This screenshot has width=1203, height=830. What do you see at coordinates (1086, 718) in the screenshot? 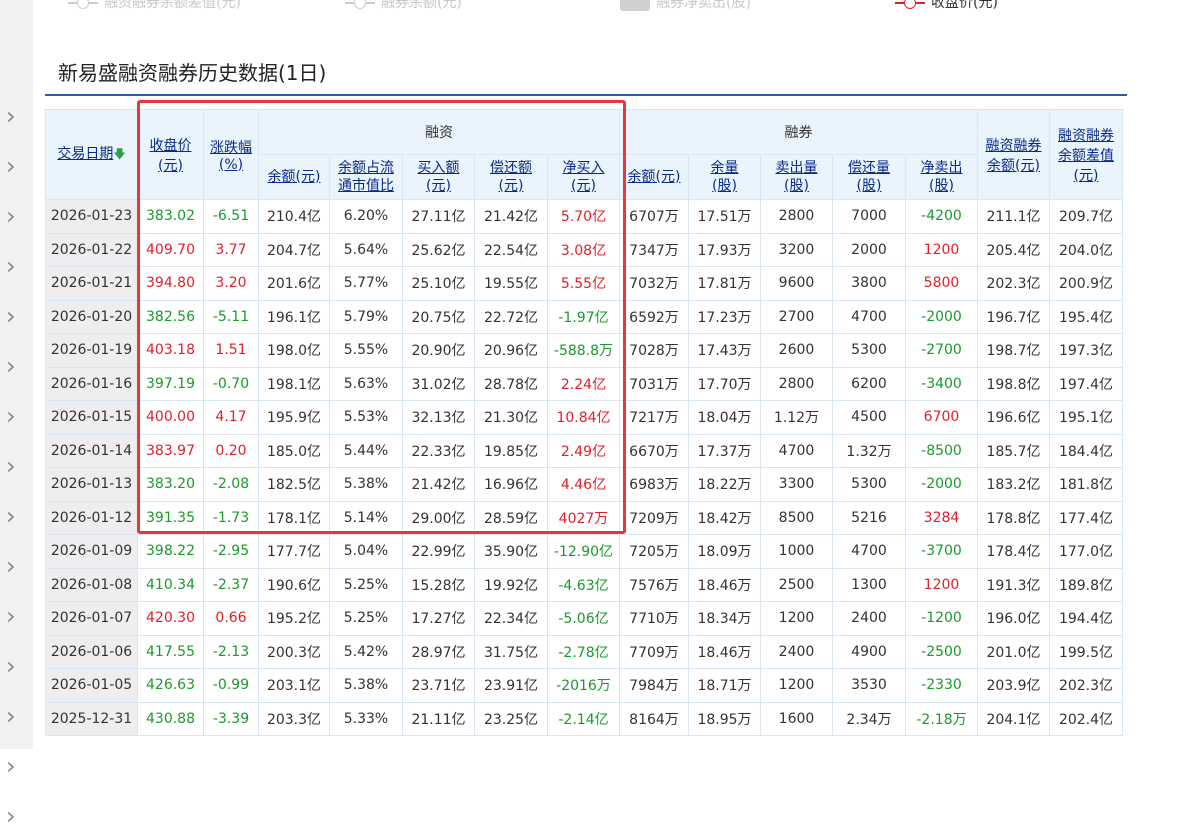
I see `table-cell: 202.4亿` at bounding box center [1086, 718].